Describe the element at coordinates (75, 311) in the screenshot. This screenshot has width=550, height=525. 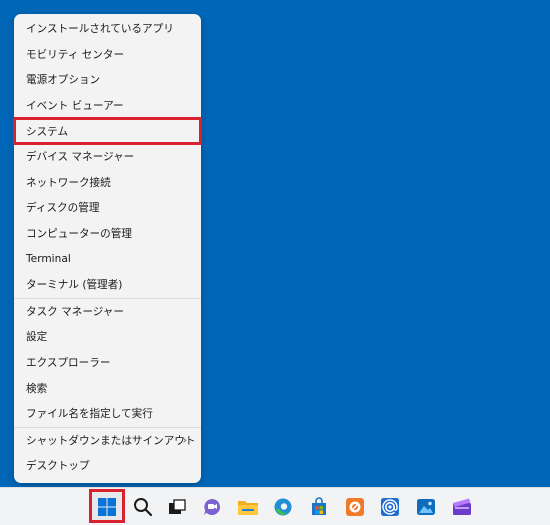
I see `menu-item-label: タスク マネージャー` at that location.